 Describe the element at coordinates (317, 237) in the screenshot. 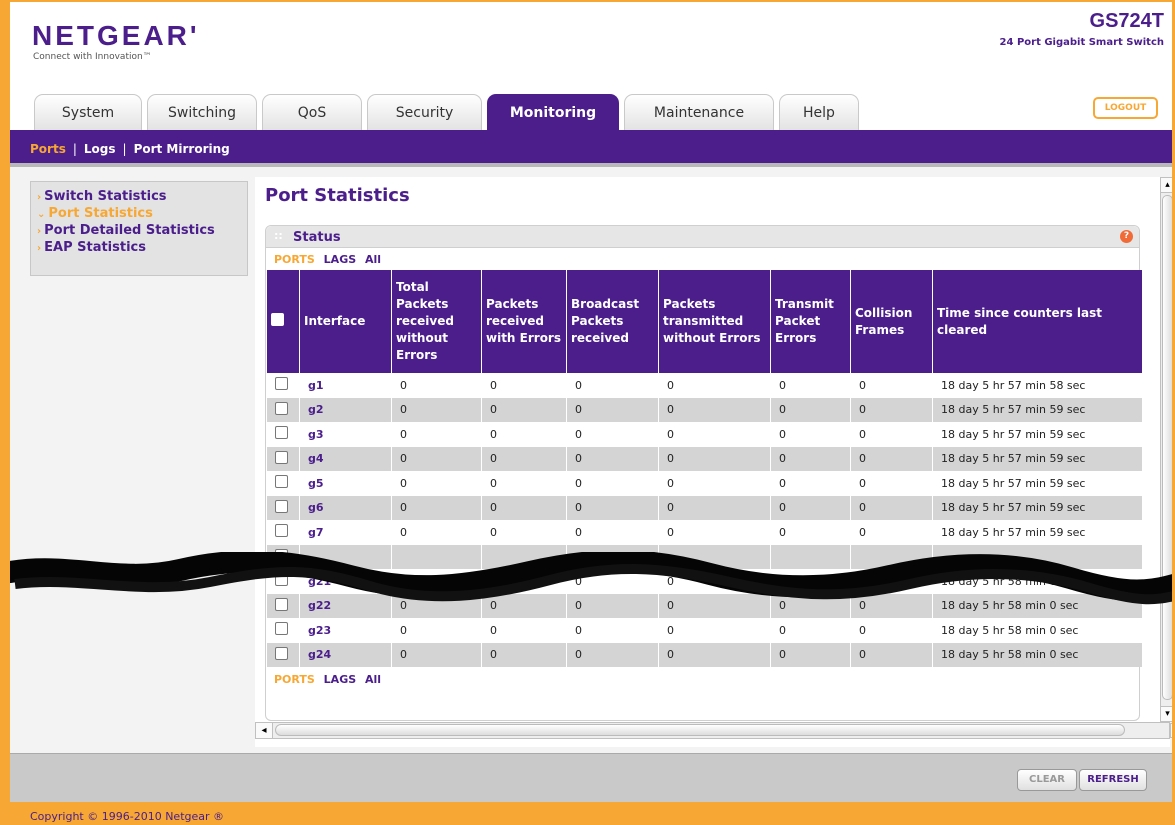

I see `panel-title: Status` at that location.